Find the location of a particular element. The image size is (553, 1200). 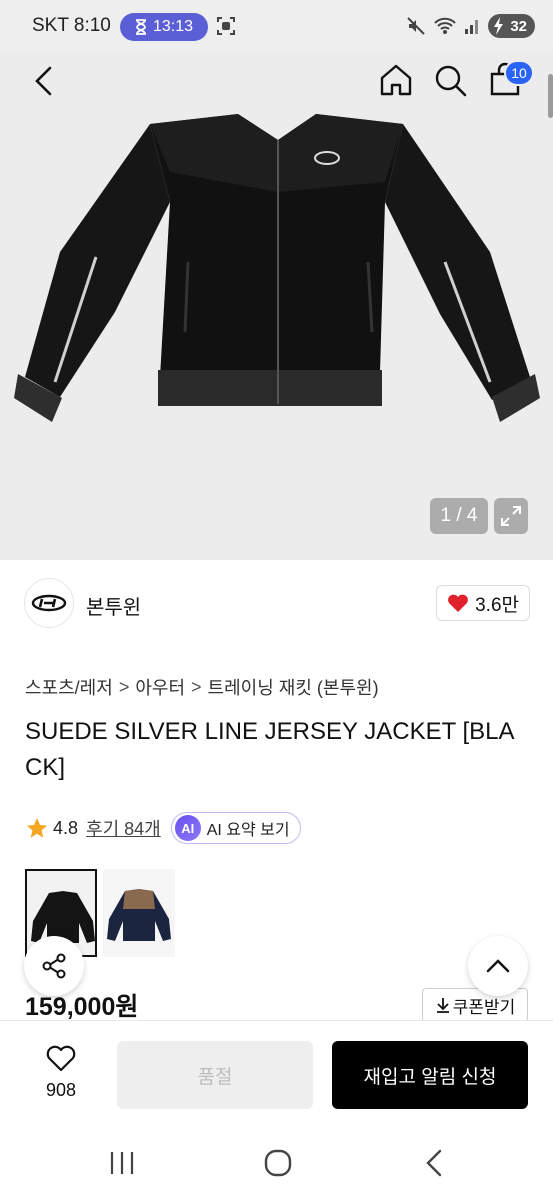

charging-bolt-icon is located at coordinates (499, 26).